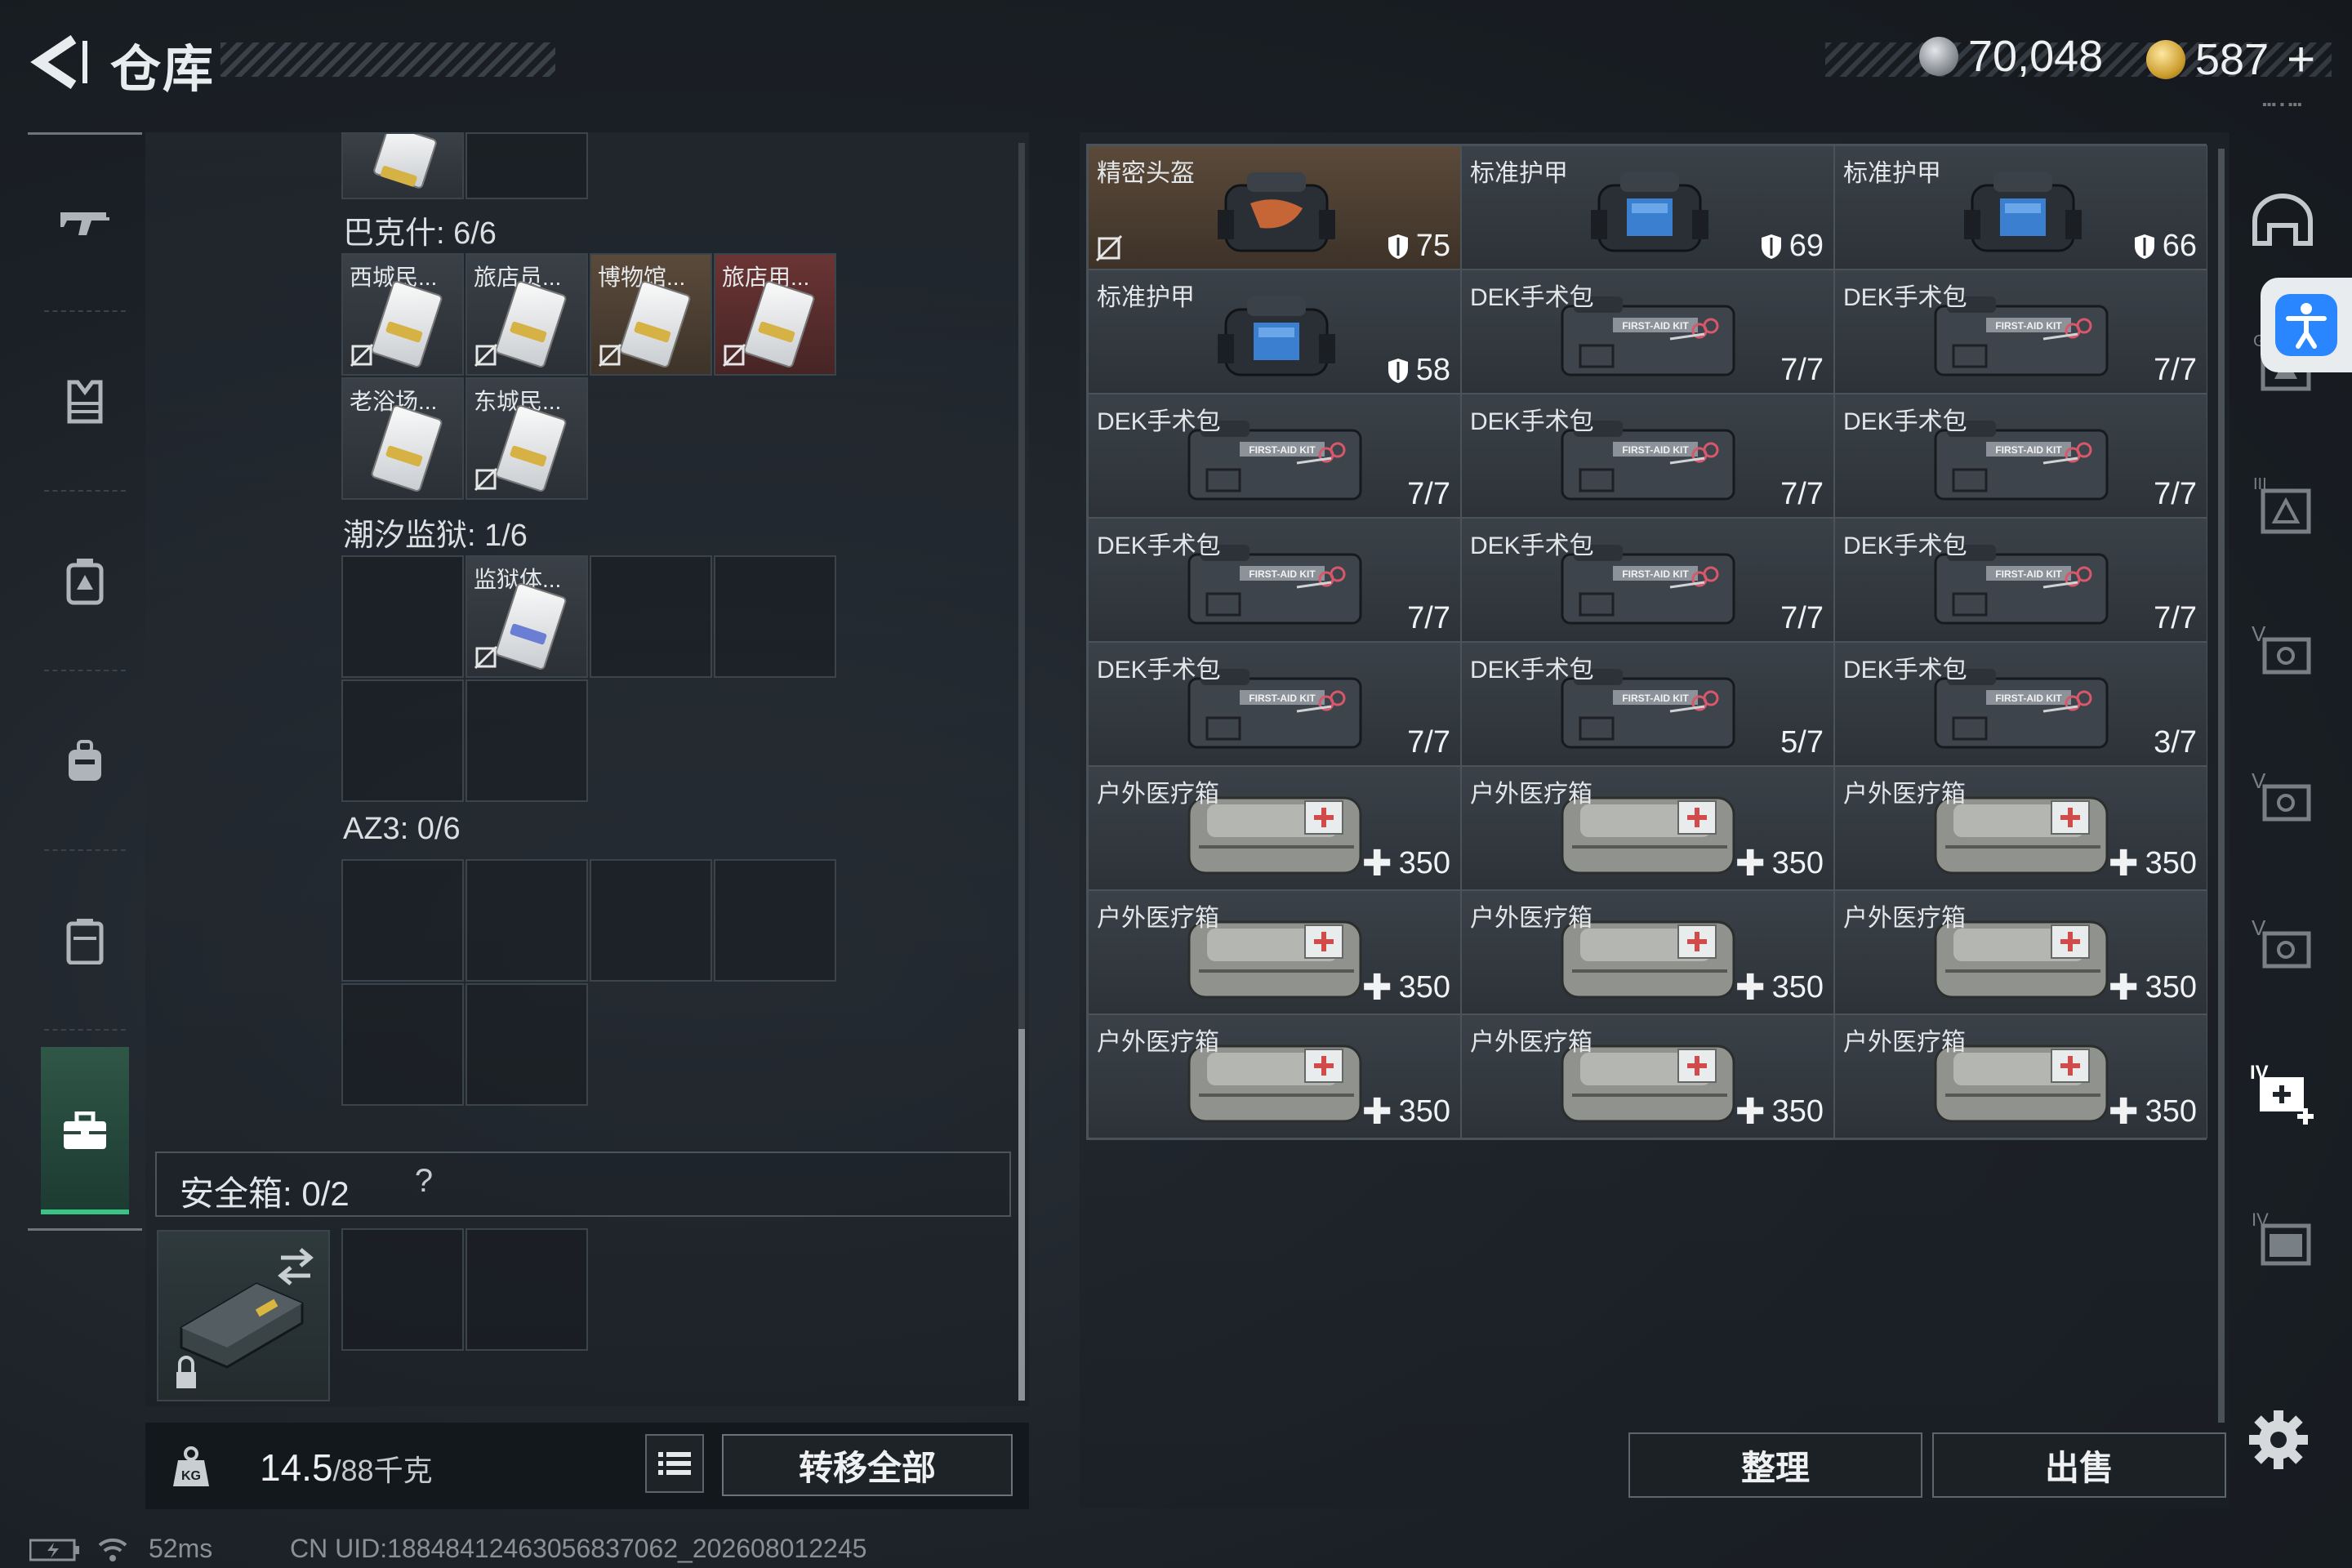  I want to click on ping-value: 52ms, so click(181, 1548).